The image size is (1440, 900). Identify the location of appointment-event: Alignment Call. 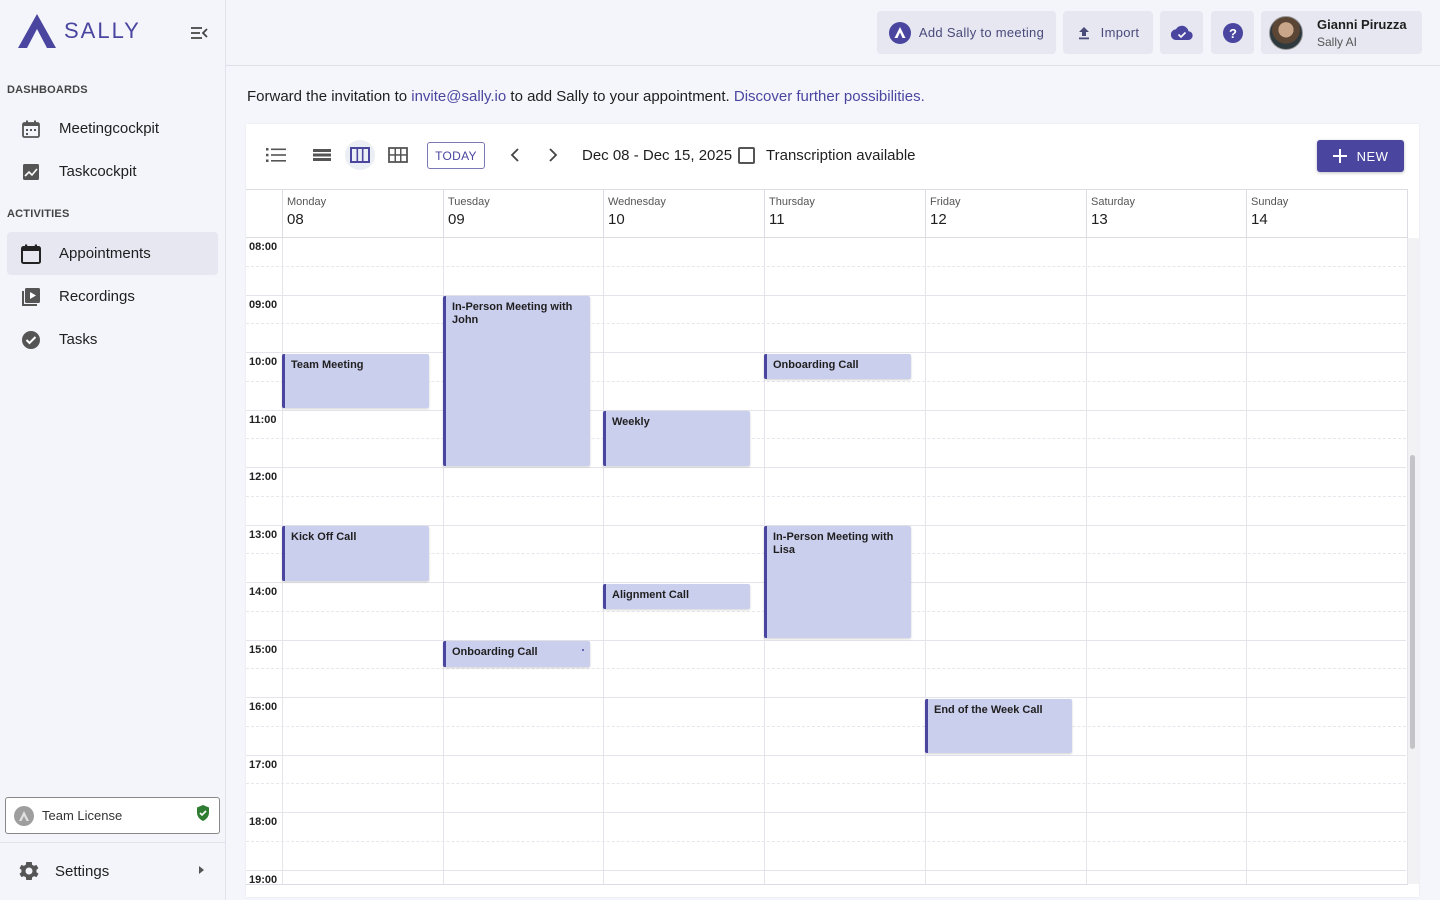
(676, 596).